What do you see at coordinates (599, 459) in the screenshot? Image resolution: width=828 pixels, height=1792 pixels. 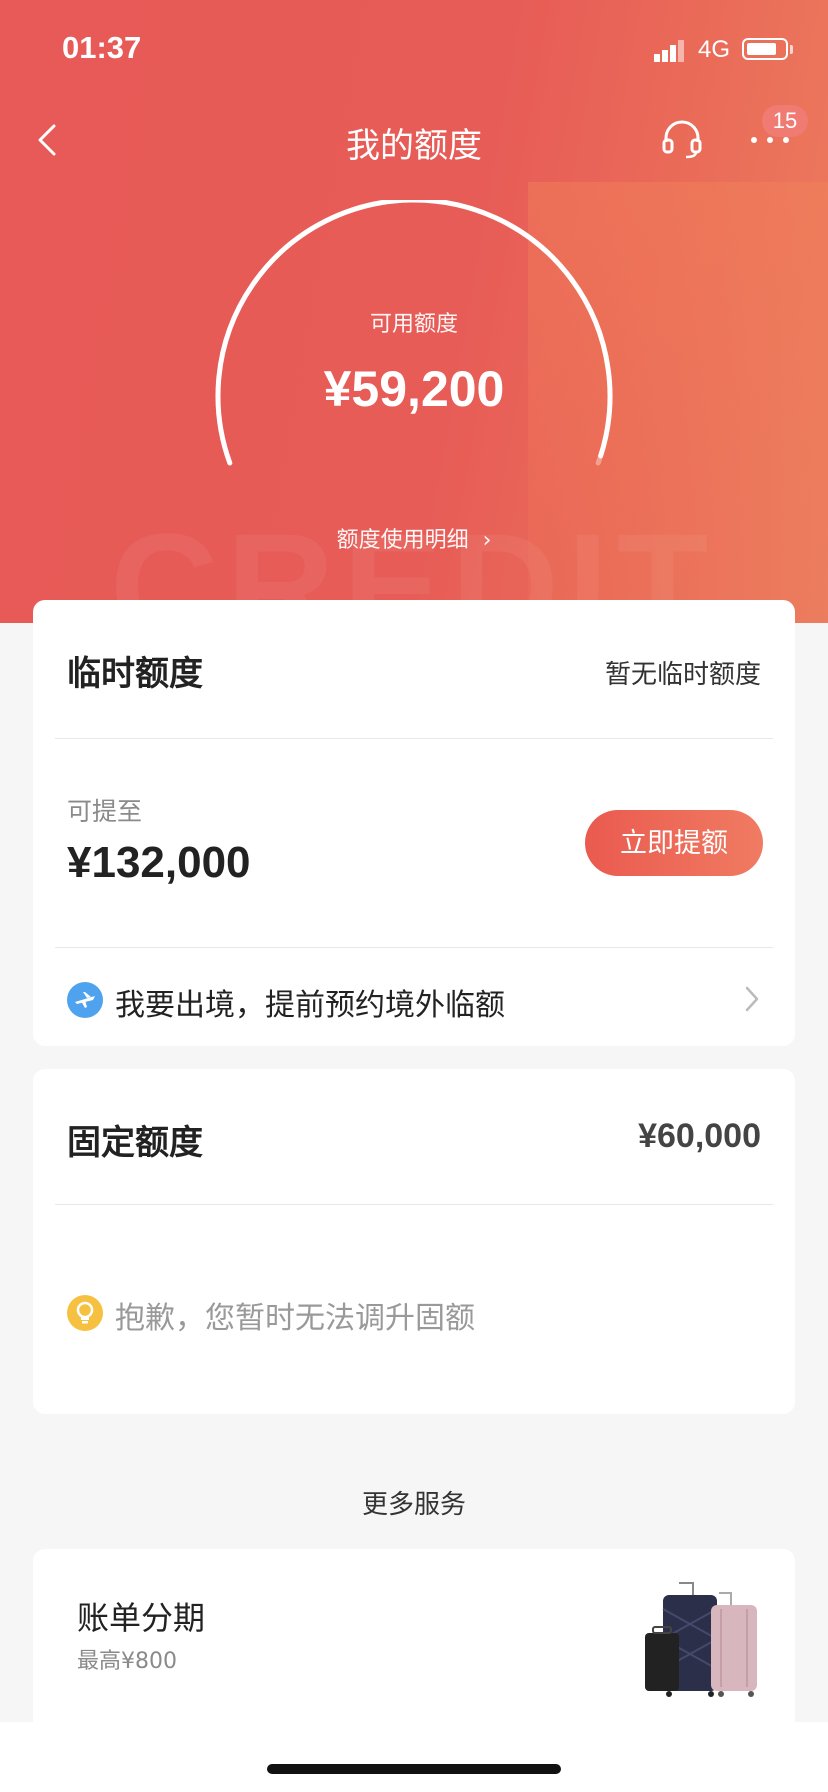 I see `gauge-track` at bounding box center [599, 459].